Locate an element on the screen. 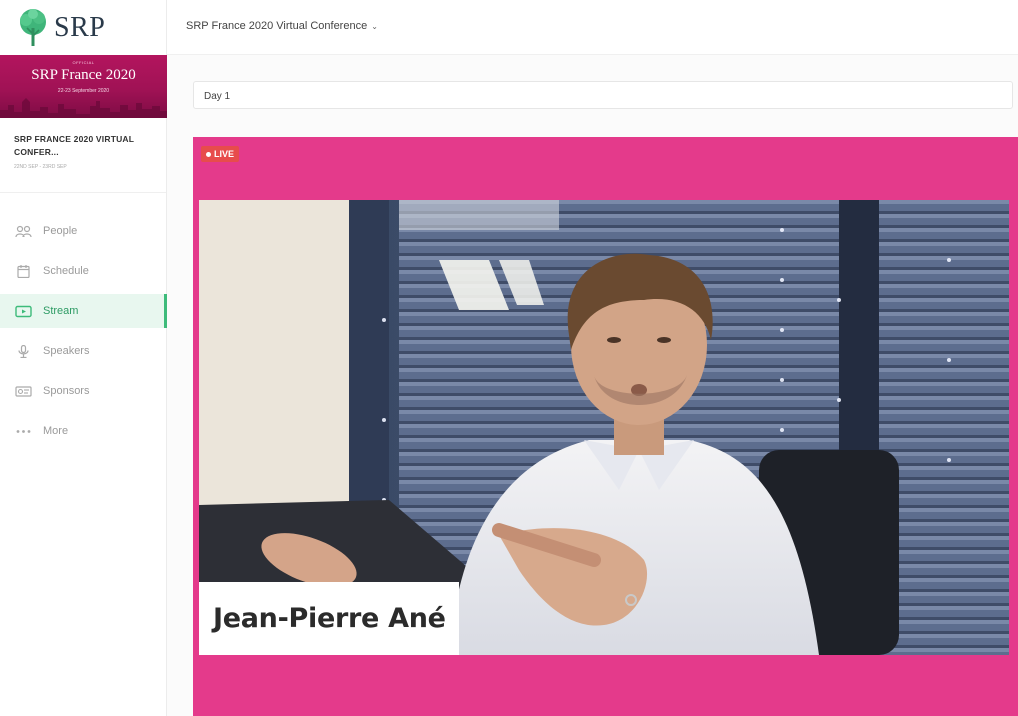 Image resolution: width=1018 pixels, height=716 pixels. stream-icon is located at coordinates (23, 311).